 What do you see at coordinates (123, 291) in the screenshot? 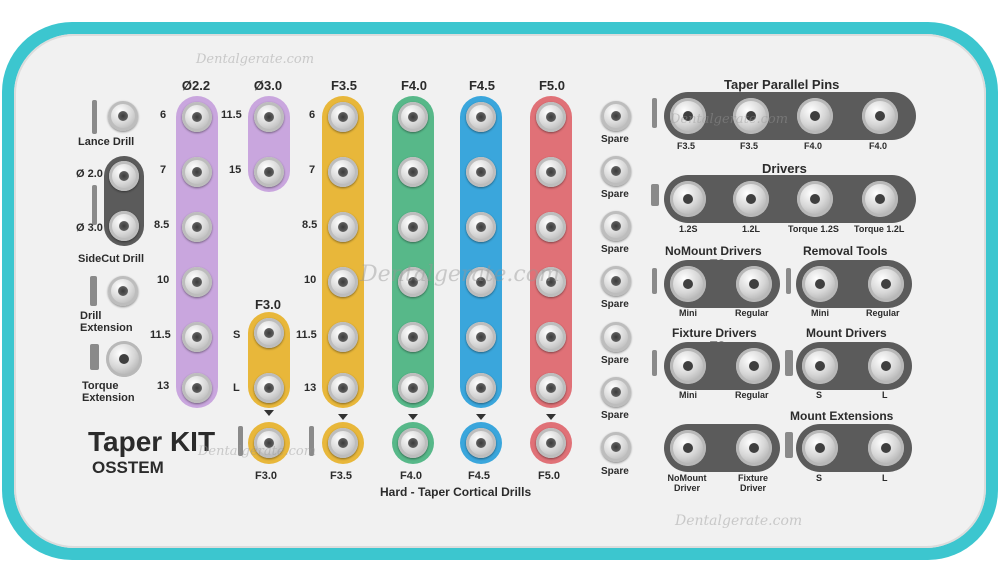
I see `drill-extension-well` at bounding box center [123, 291].